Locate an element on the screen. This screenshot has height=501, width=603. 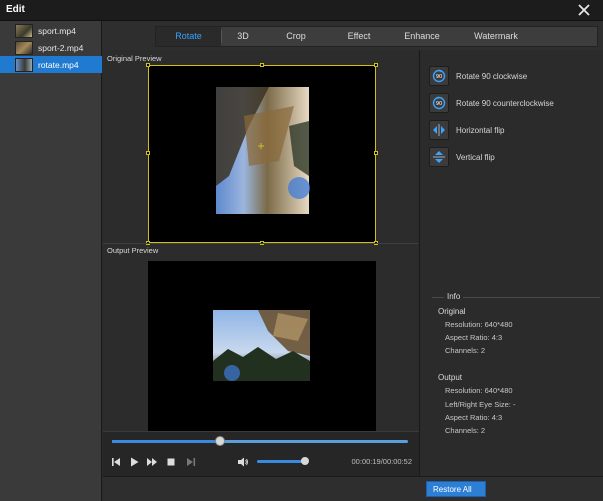
stop-icon is located at coordinates (171, 462).